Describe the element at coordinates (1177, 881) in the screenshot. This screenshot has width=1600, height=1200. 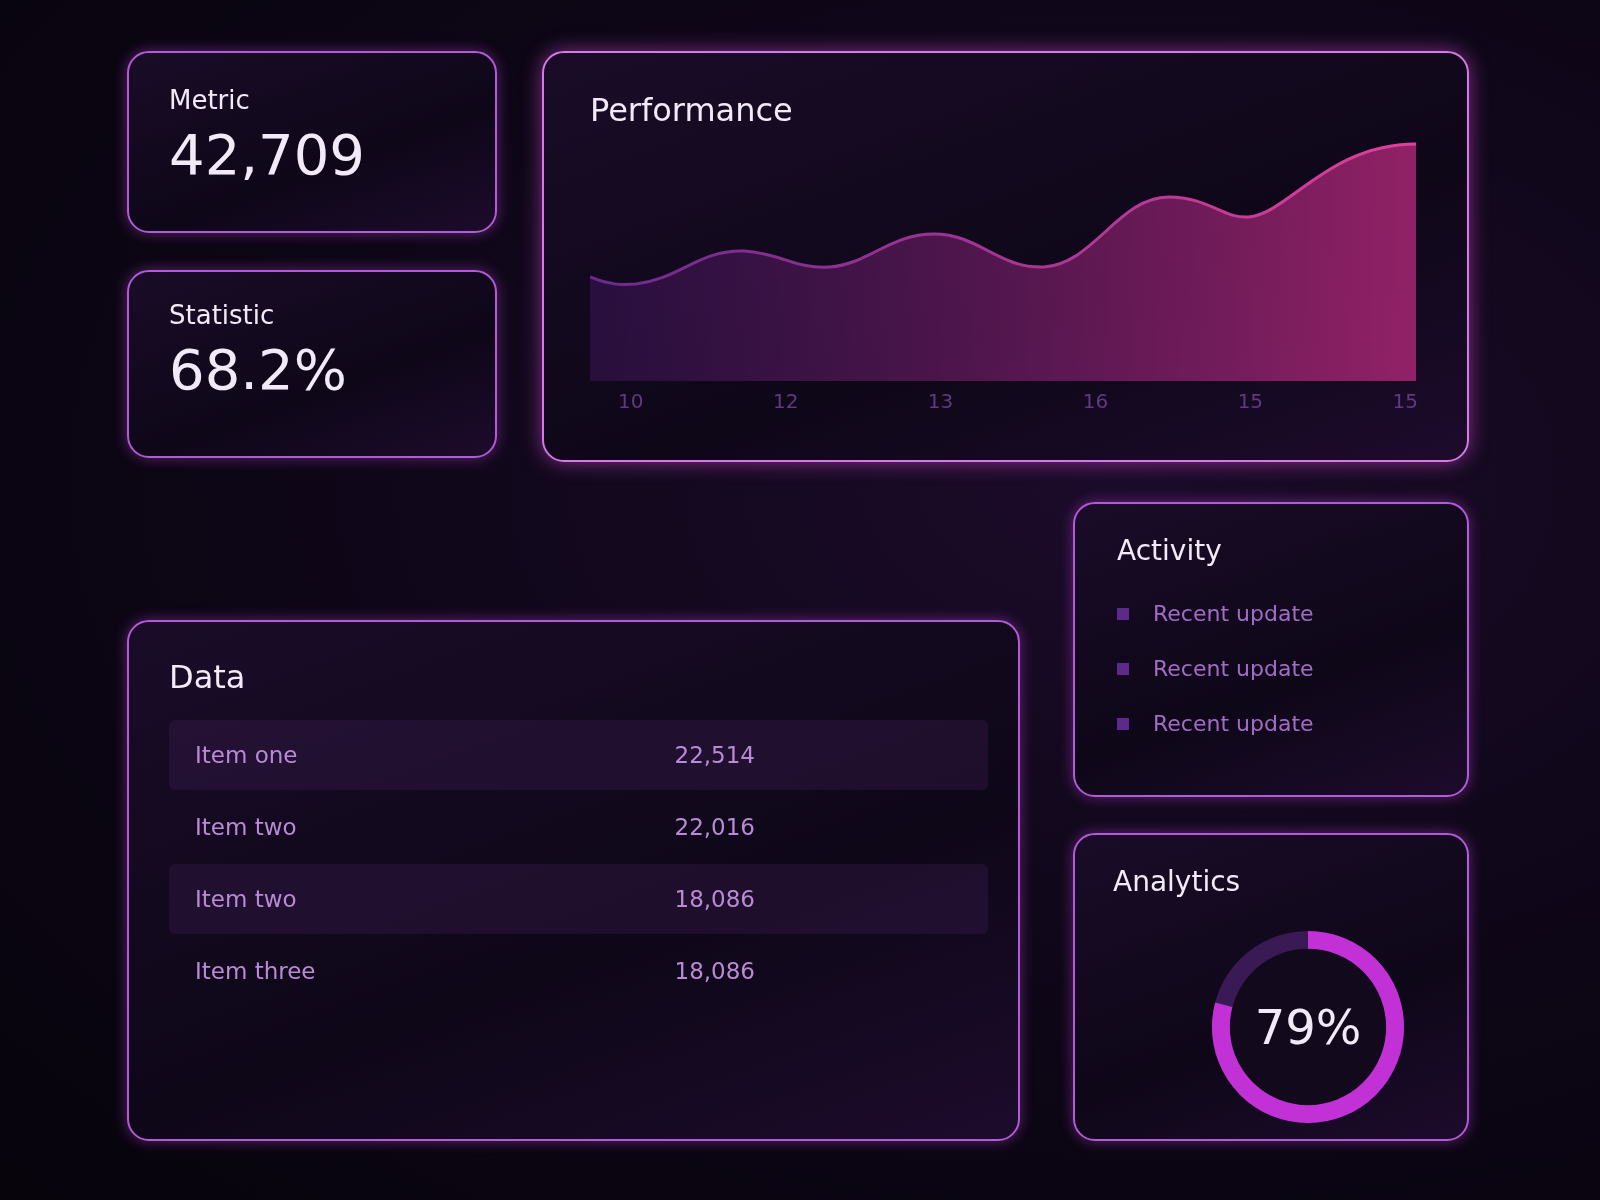
I see `card-title: Analytics` at that location.